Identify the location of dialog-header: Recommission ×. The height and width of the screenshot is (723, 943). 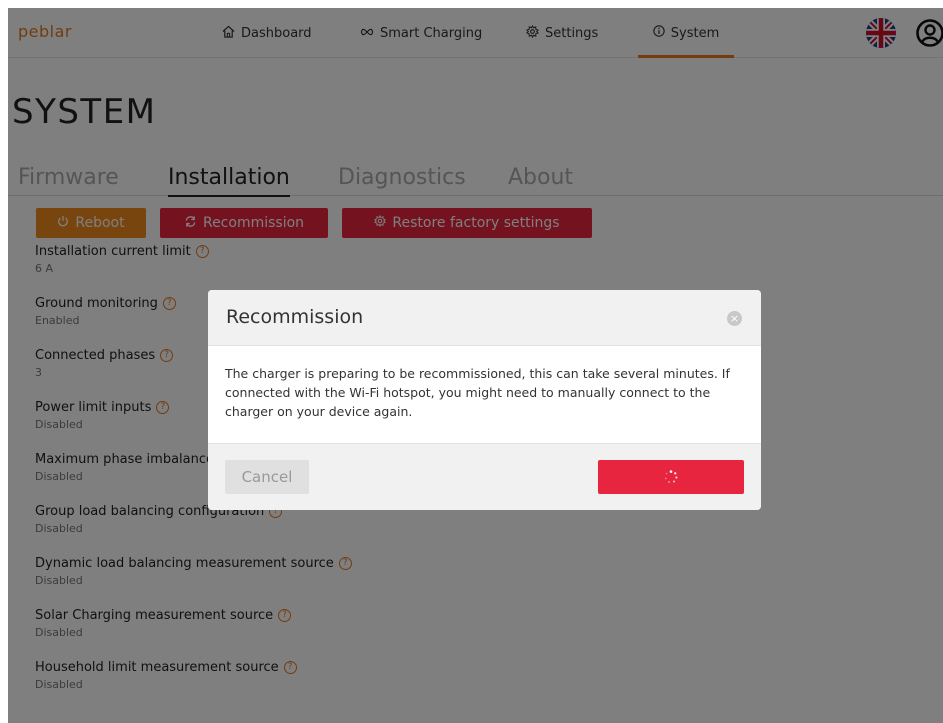
(484, 318).